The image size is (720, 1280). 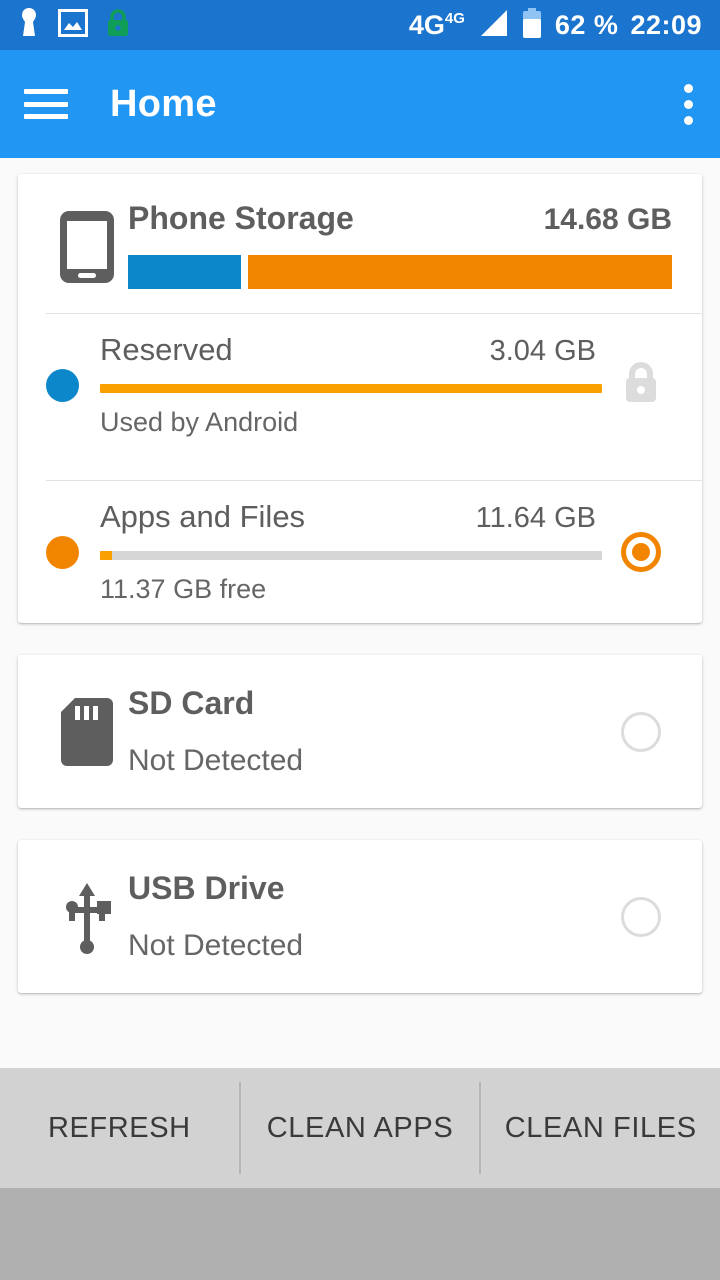 What do you see at coordinates (666, 24) in the screenshot?
I see `clock: 22:09` at bounding box center [666, 24].